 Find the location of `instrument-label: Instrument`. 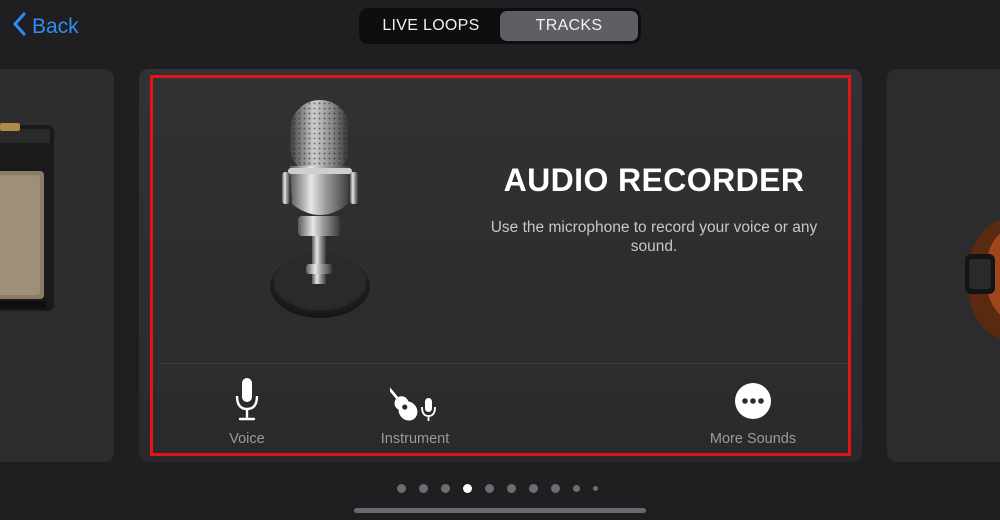

instrument-label: Instrument is located at coordinates (415, 439).